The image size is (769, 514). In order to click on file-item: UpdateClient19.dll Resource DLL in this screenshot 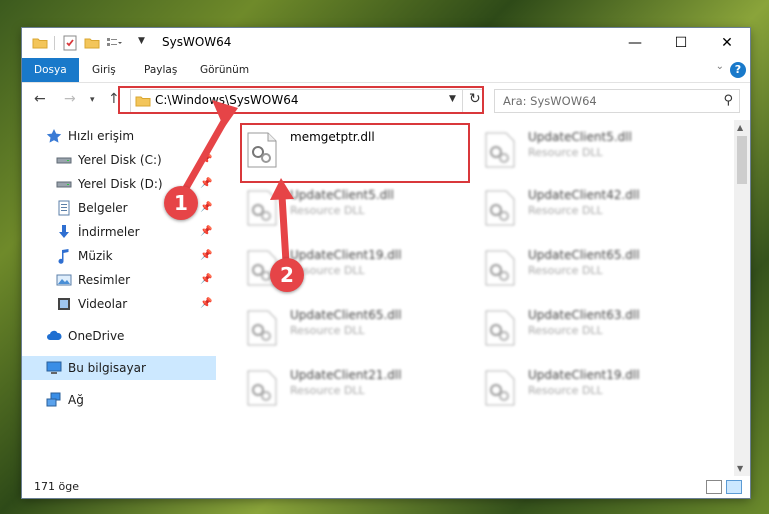, I will do `click(593, 388)`.